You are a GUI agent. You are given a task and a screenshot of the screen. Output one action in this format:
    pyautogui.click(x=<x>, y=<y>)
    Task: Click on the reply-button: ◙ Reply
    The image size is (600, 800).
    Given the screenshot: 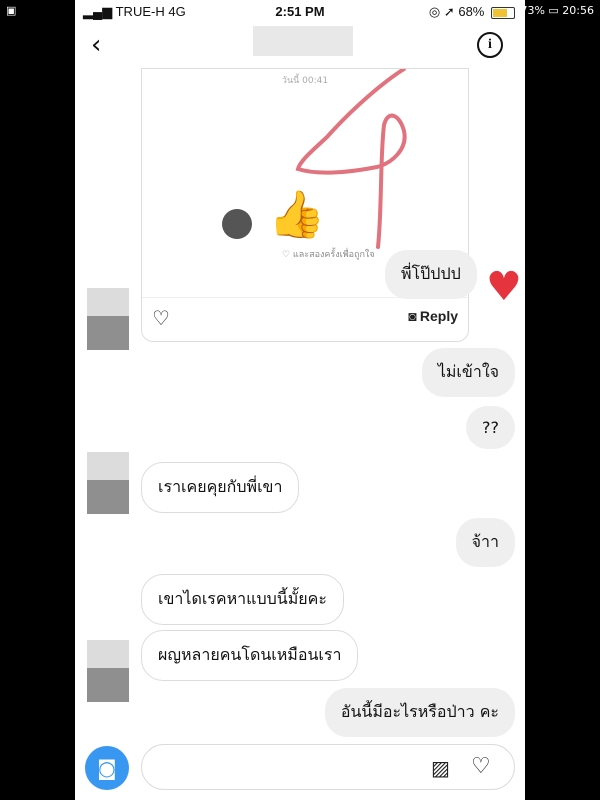 What is the action you would take?
    pyautogui.click(x=433, y=316)
    